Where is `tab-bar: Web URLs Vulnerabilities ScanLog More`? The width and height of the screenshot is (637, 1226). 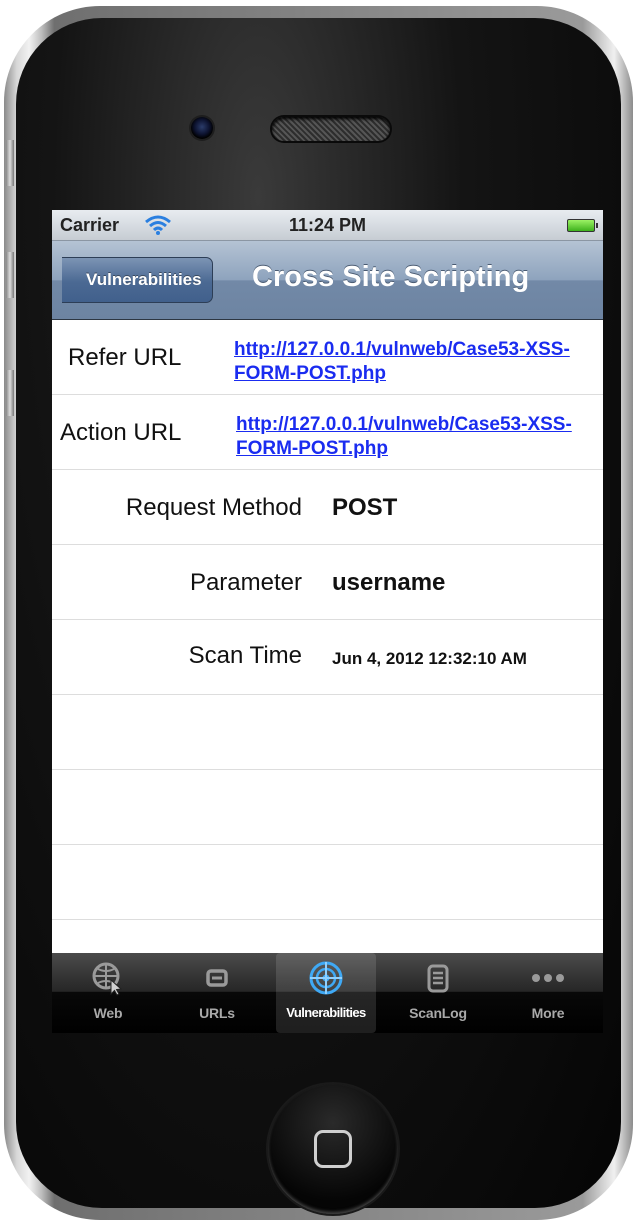 tab-bar: Web URLs Vulnerabilities ScanLog More is located at coordinates (327, 993).